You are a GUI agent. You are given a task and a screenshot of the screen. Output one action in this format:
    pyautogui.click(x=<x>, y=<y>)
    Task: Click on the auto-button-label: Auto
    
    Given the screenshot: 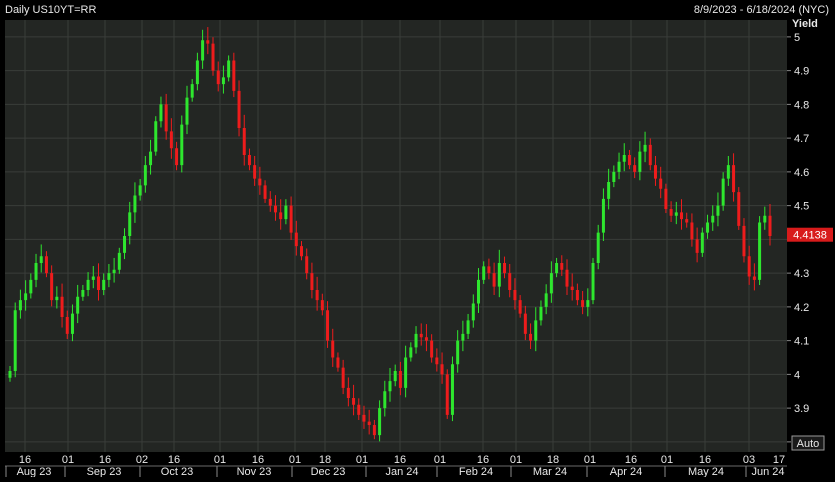 What is the action you would take?
    pyautogui.click(x=808, y=444)
    